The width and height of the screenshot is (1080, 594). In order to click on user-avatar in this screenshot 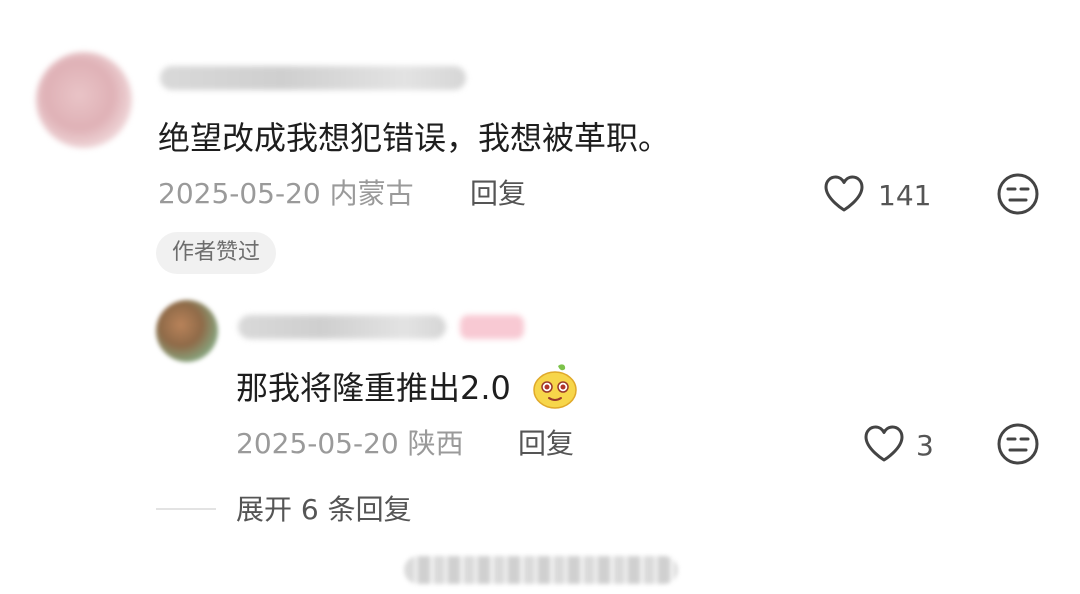, I will do `click(84, 100)`.